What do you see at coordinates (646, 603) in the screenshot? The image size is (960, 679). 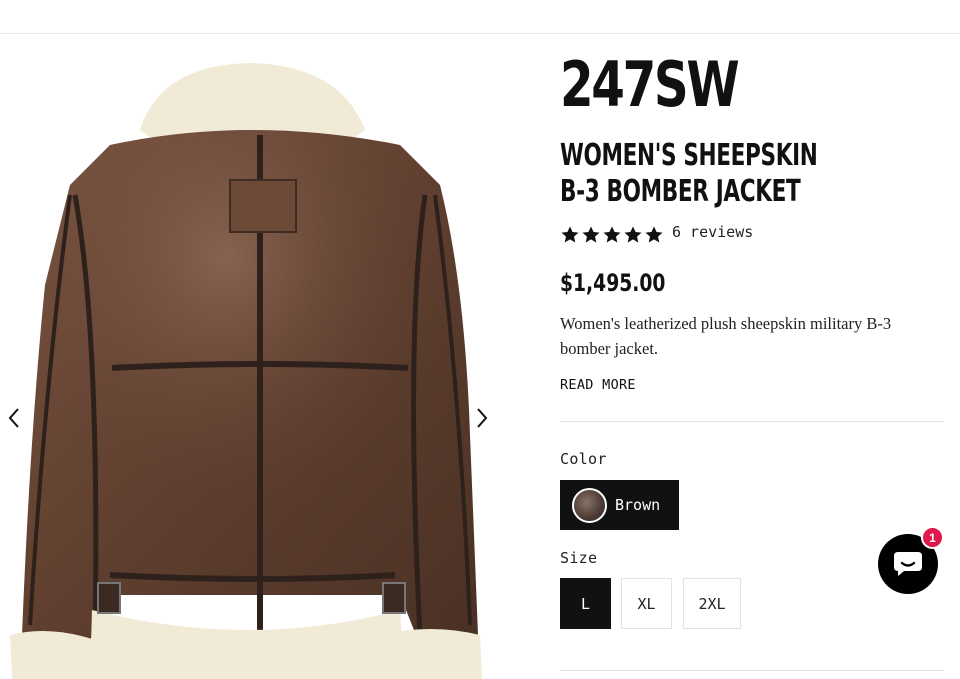 I see `size-option-xl: XL` at bounding box center [646, 603].